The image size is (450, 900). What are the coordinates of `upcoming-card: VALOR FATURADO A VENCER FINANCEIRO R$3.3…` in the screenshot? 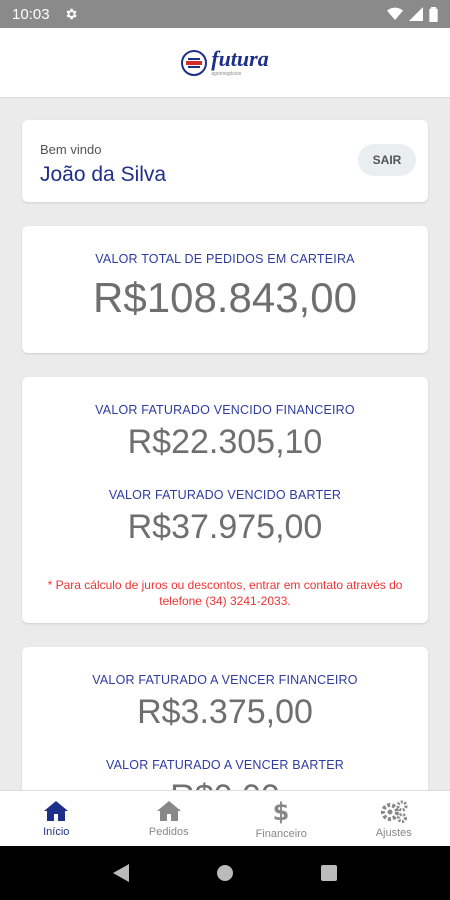 It's located at (225, 718).